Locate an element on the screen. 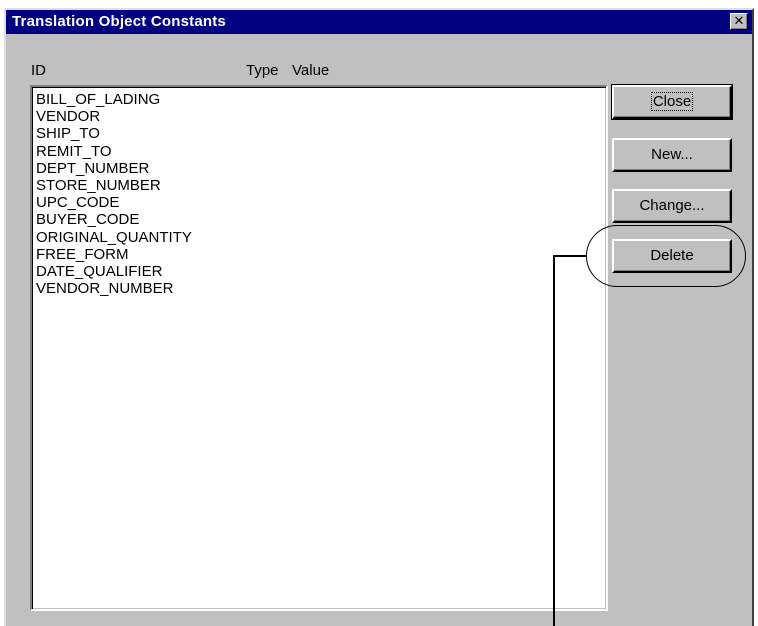 This screenshot has height=626, width=758. callout-leader-vertical is located at coordinates (554, 440).